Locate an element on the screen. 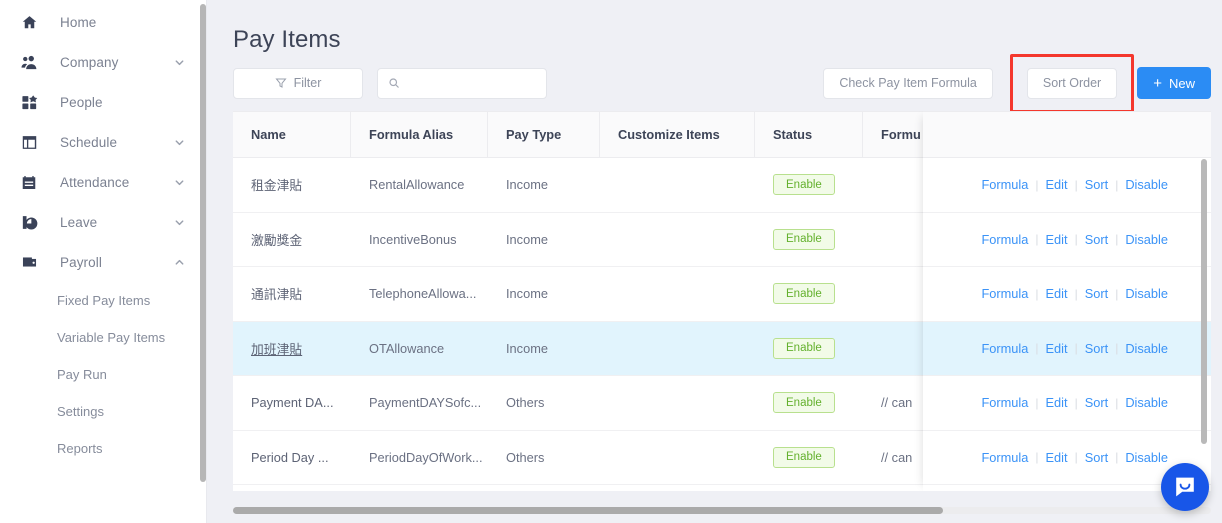 Image resolution: width=1222 pixels, height=523 pixels. column-header-alias: Formula Alias is located at coordinates (419, 134).